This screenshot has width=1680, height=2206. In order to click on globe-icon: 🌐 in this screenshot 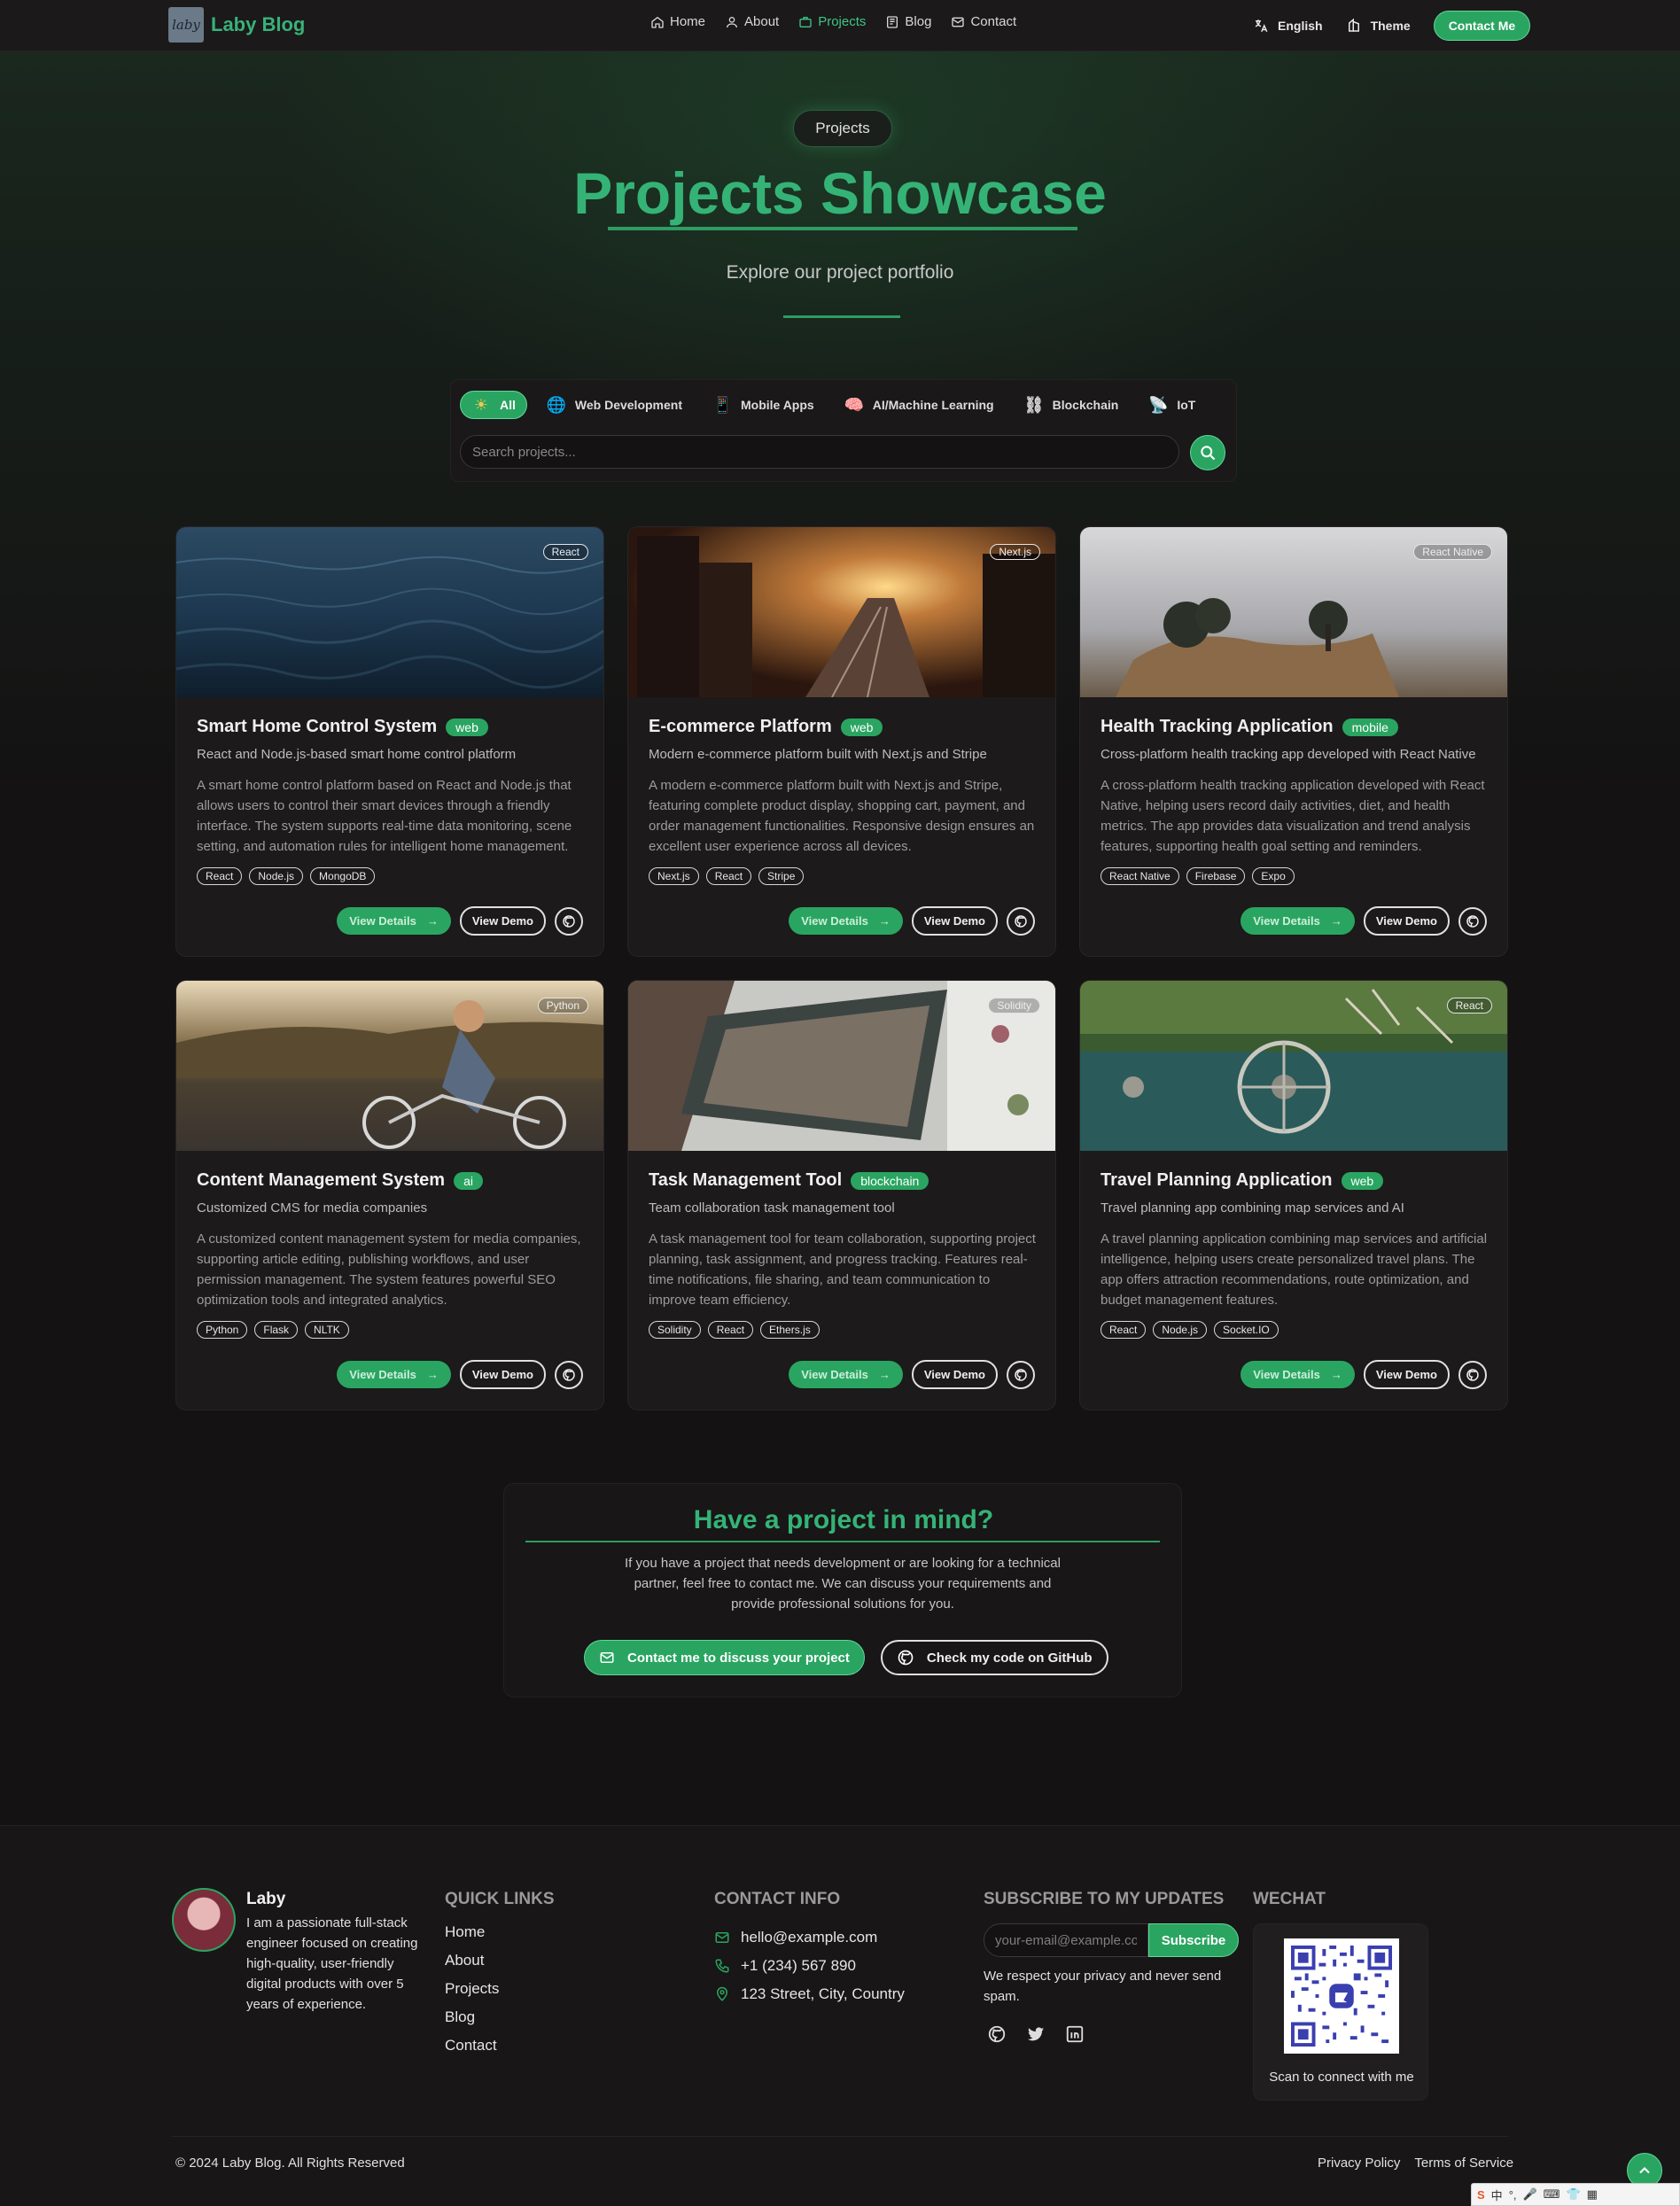, I will do `click(556, 404)`.